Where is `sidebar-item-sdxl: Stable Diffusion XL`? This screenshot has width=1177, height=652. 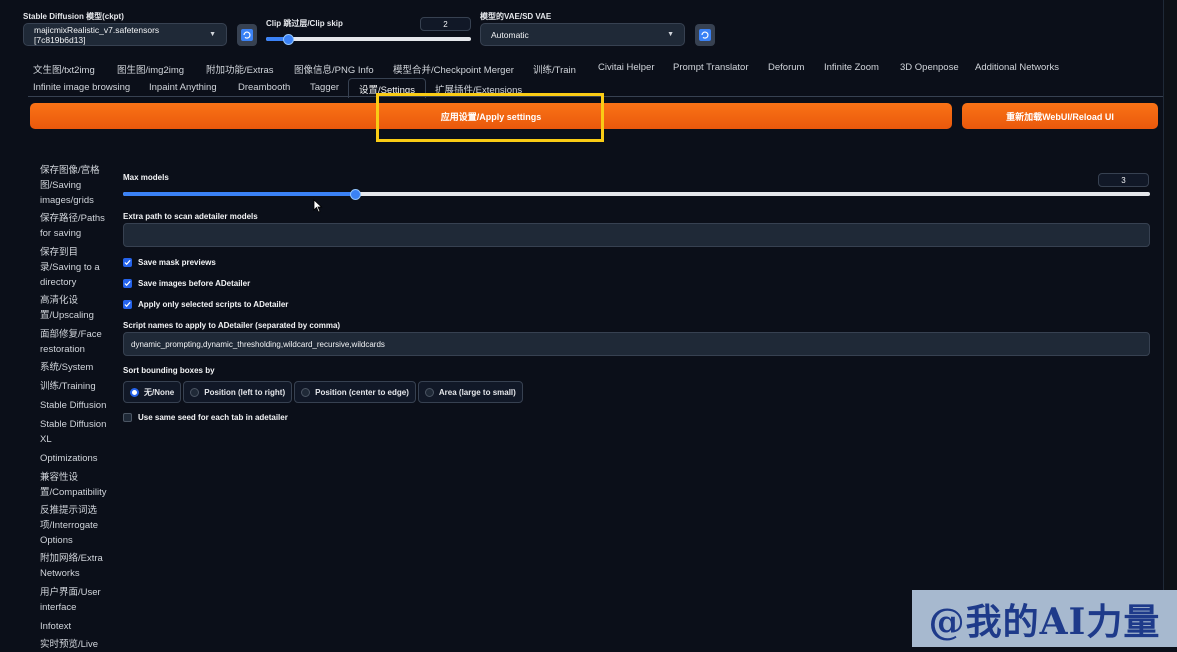
sidebar-item-sdxl: Stable Diffusion XL is located at coordinates (77, 432).